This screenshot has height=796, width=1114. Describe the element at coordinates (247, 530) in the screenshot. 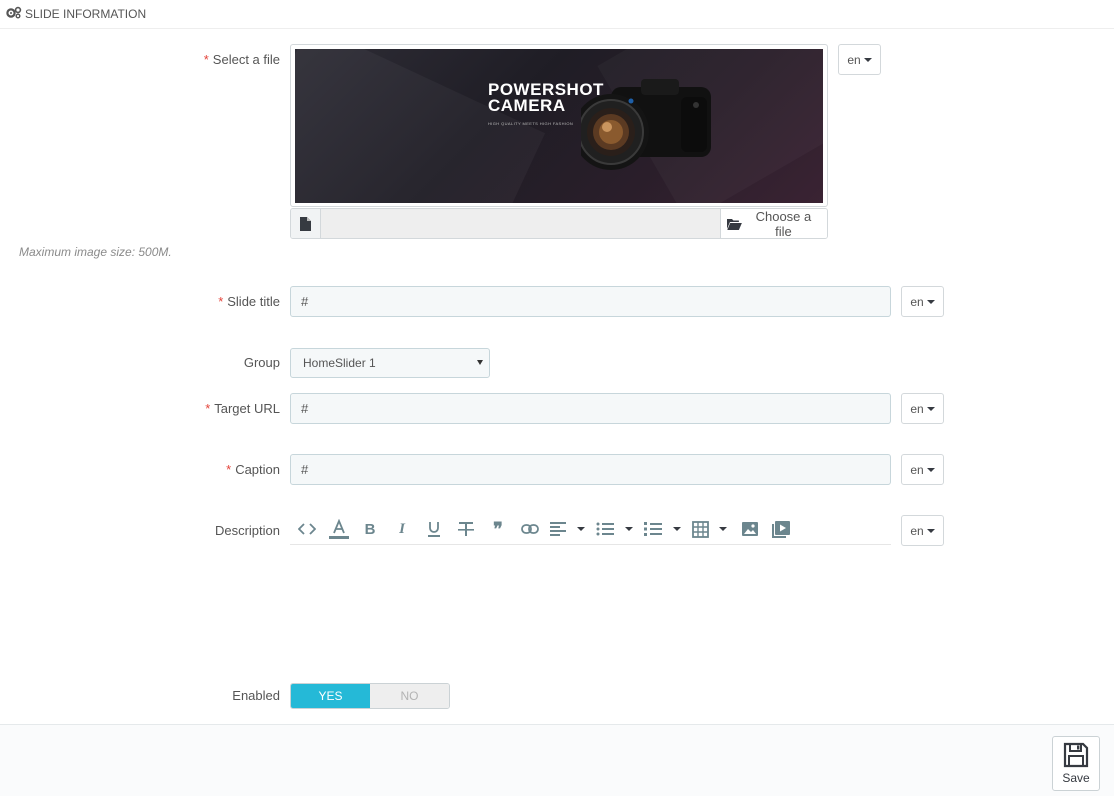

I see `description-label: Description` at that location.